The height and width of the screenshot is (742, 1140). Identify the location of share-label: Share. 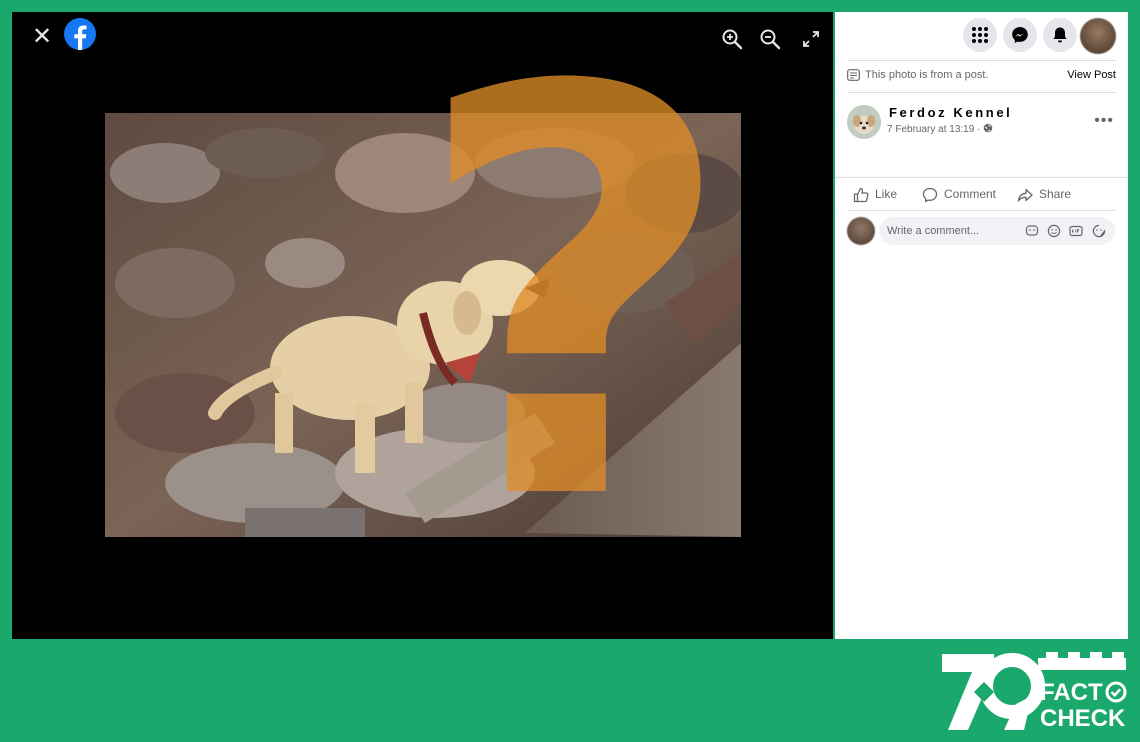
(1055, 194).